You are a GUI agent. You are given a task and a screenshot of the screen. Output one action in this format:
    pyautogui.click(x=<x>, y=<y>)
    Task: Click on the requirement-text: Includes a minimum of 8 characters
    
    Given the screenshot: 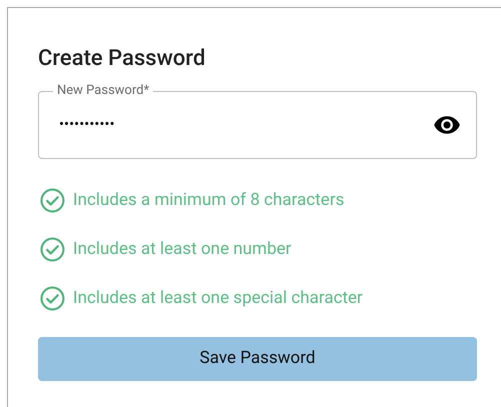 What is the action you would take?
    pyautogui.click(x=208, y=200)
    